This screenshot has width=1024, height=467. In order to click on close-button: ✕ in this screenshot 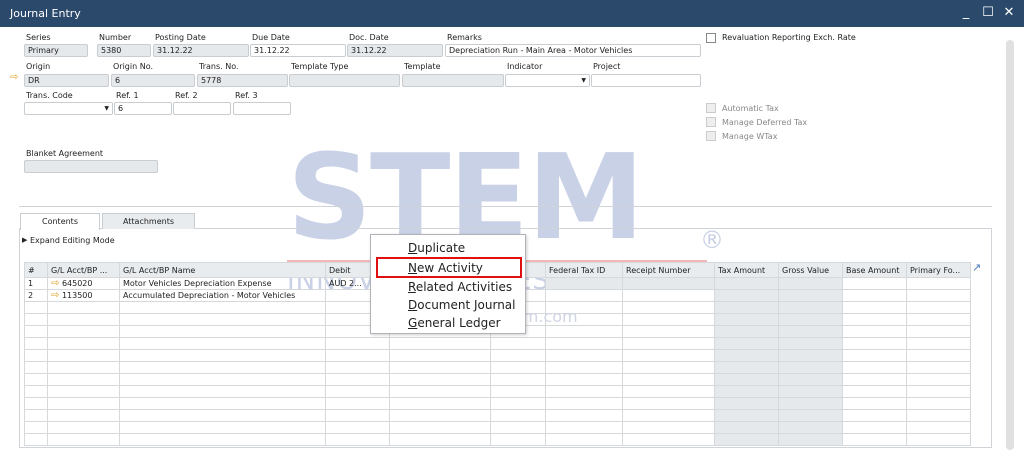, I will do `click(1009, 12)`.